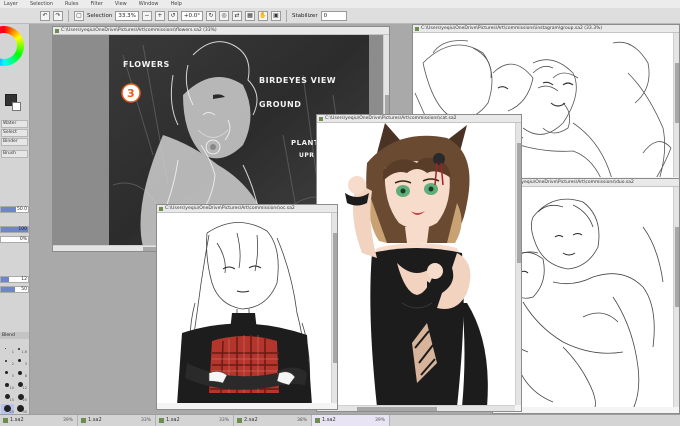 The height and width of the screenshot is (426, 680). I want to click on menu-layer: Layer, so click(11, 4).